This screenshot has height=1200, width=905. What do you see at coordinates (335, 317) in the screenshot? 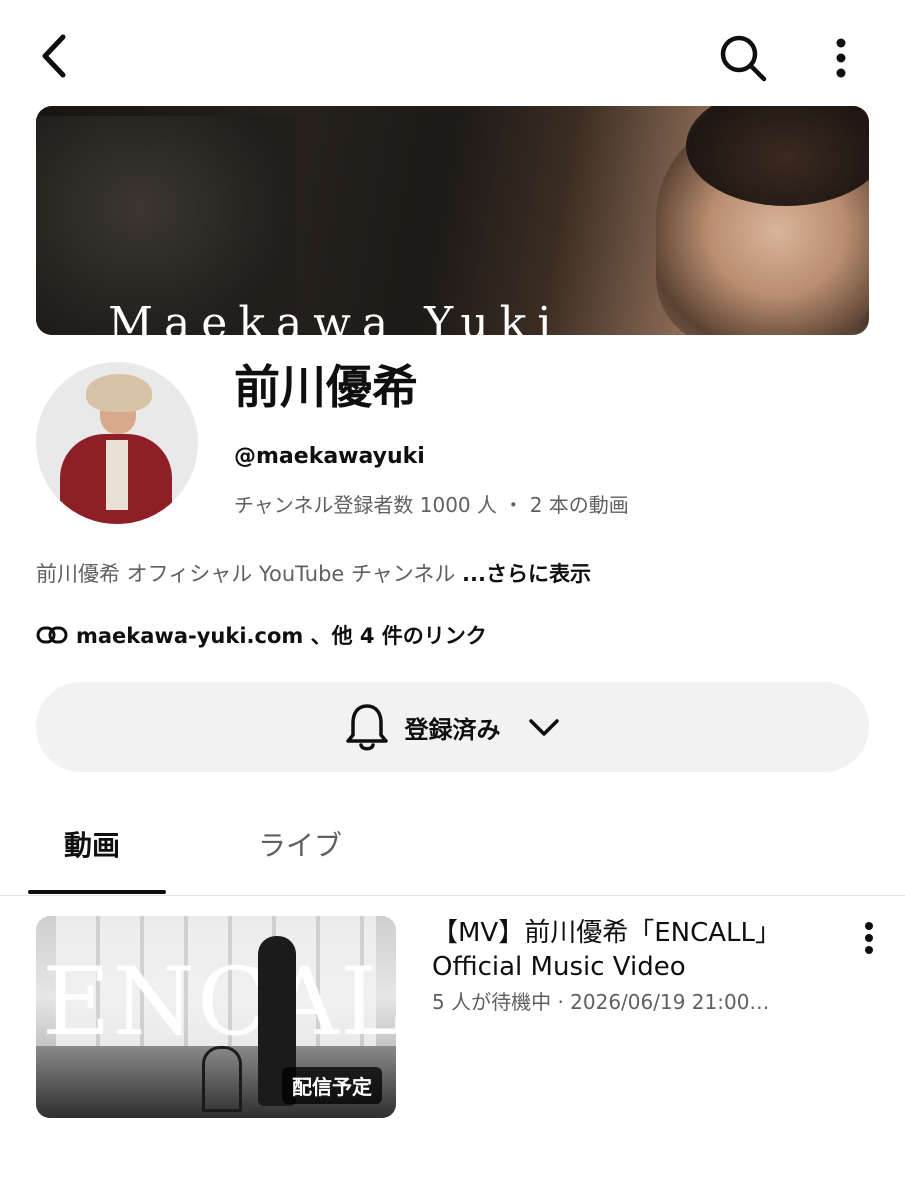
I see `banner-title: Maekawa Yuki` at bounding box center [335, 317].